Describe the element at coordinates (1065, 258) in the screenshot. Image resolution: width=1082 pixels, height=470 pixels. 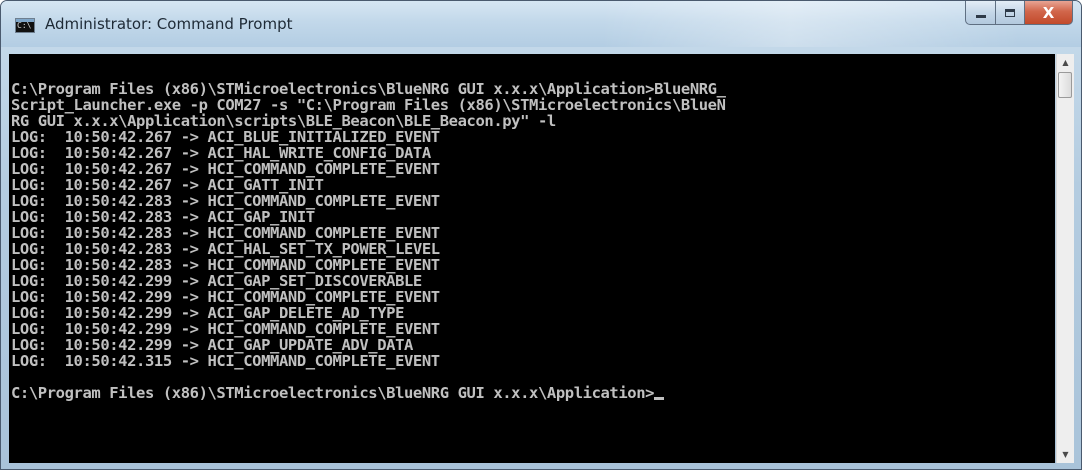
I see `vertical-scrollbar: ▲ ▼` at that location.